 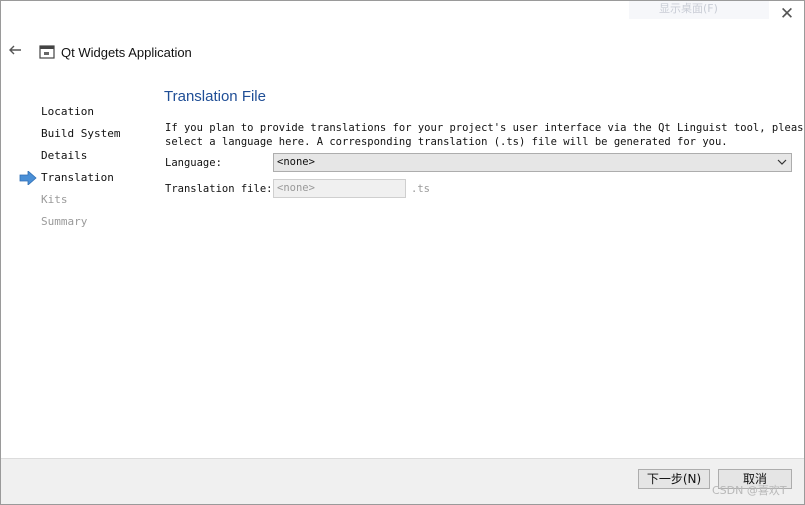 What do you see at coordinates (674, 479) in the screenshot?
I see `next-button: 下一步(N)` at bounding box center [674, 479].